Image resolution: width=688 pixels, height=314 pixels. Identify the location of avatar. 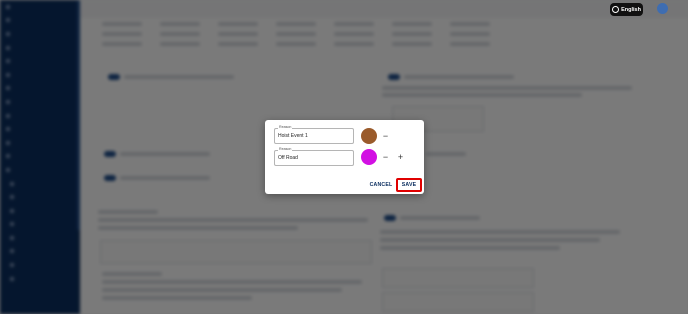
(662, 8).